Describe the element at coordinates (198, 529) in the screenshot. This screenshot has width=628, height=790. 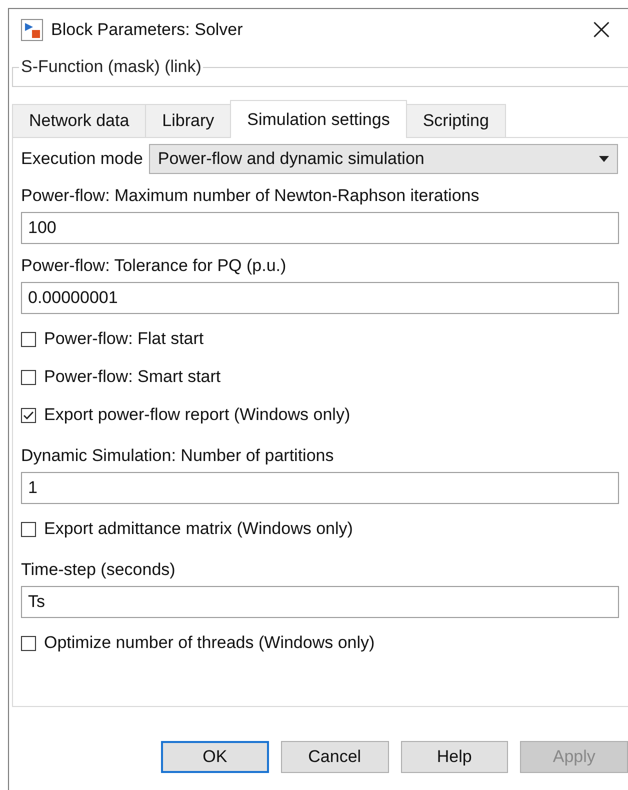
I see `checkbox-label: Export admittance matrix (Windows only)` at that location.